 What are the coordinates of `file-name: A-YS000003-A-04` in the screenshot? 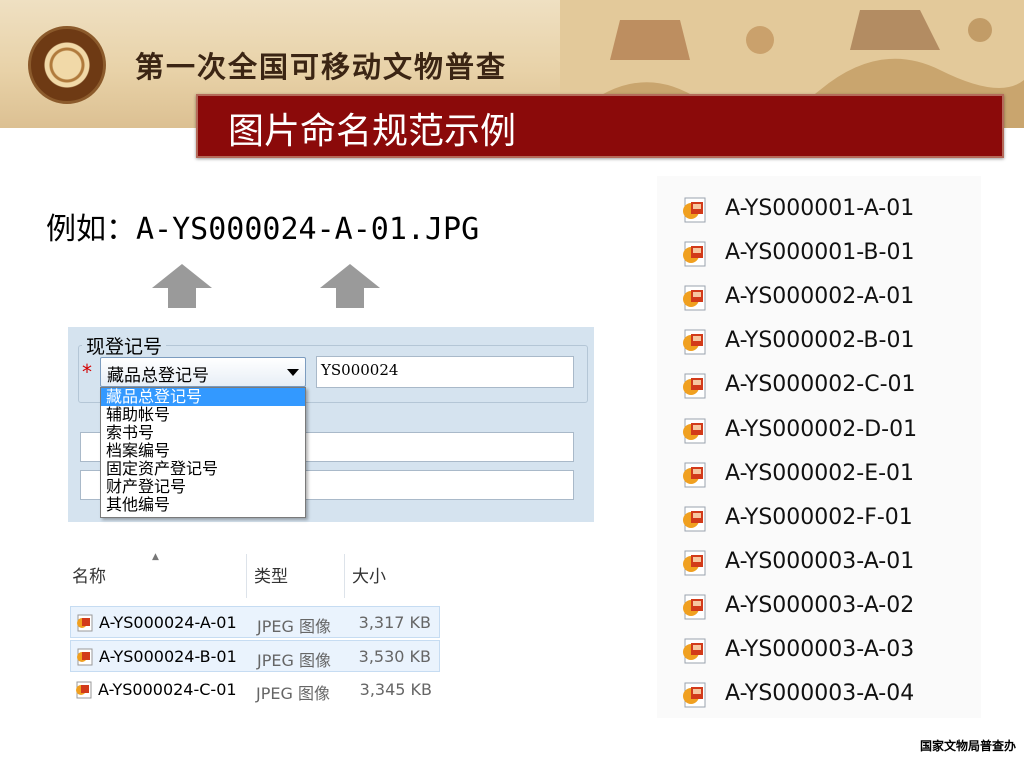 It's located at (820, 694).